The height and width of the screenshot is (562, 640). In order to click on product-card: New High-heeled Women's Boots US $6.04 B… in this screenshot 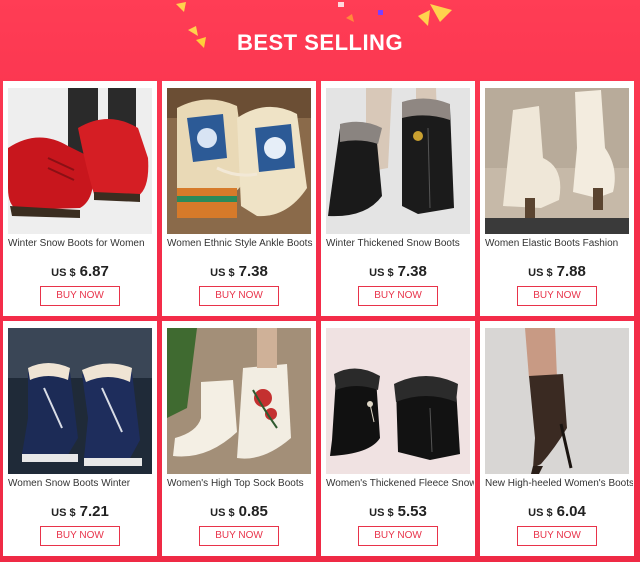, I will do `click(557, 438)`.